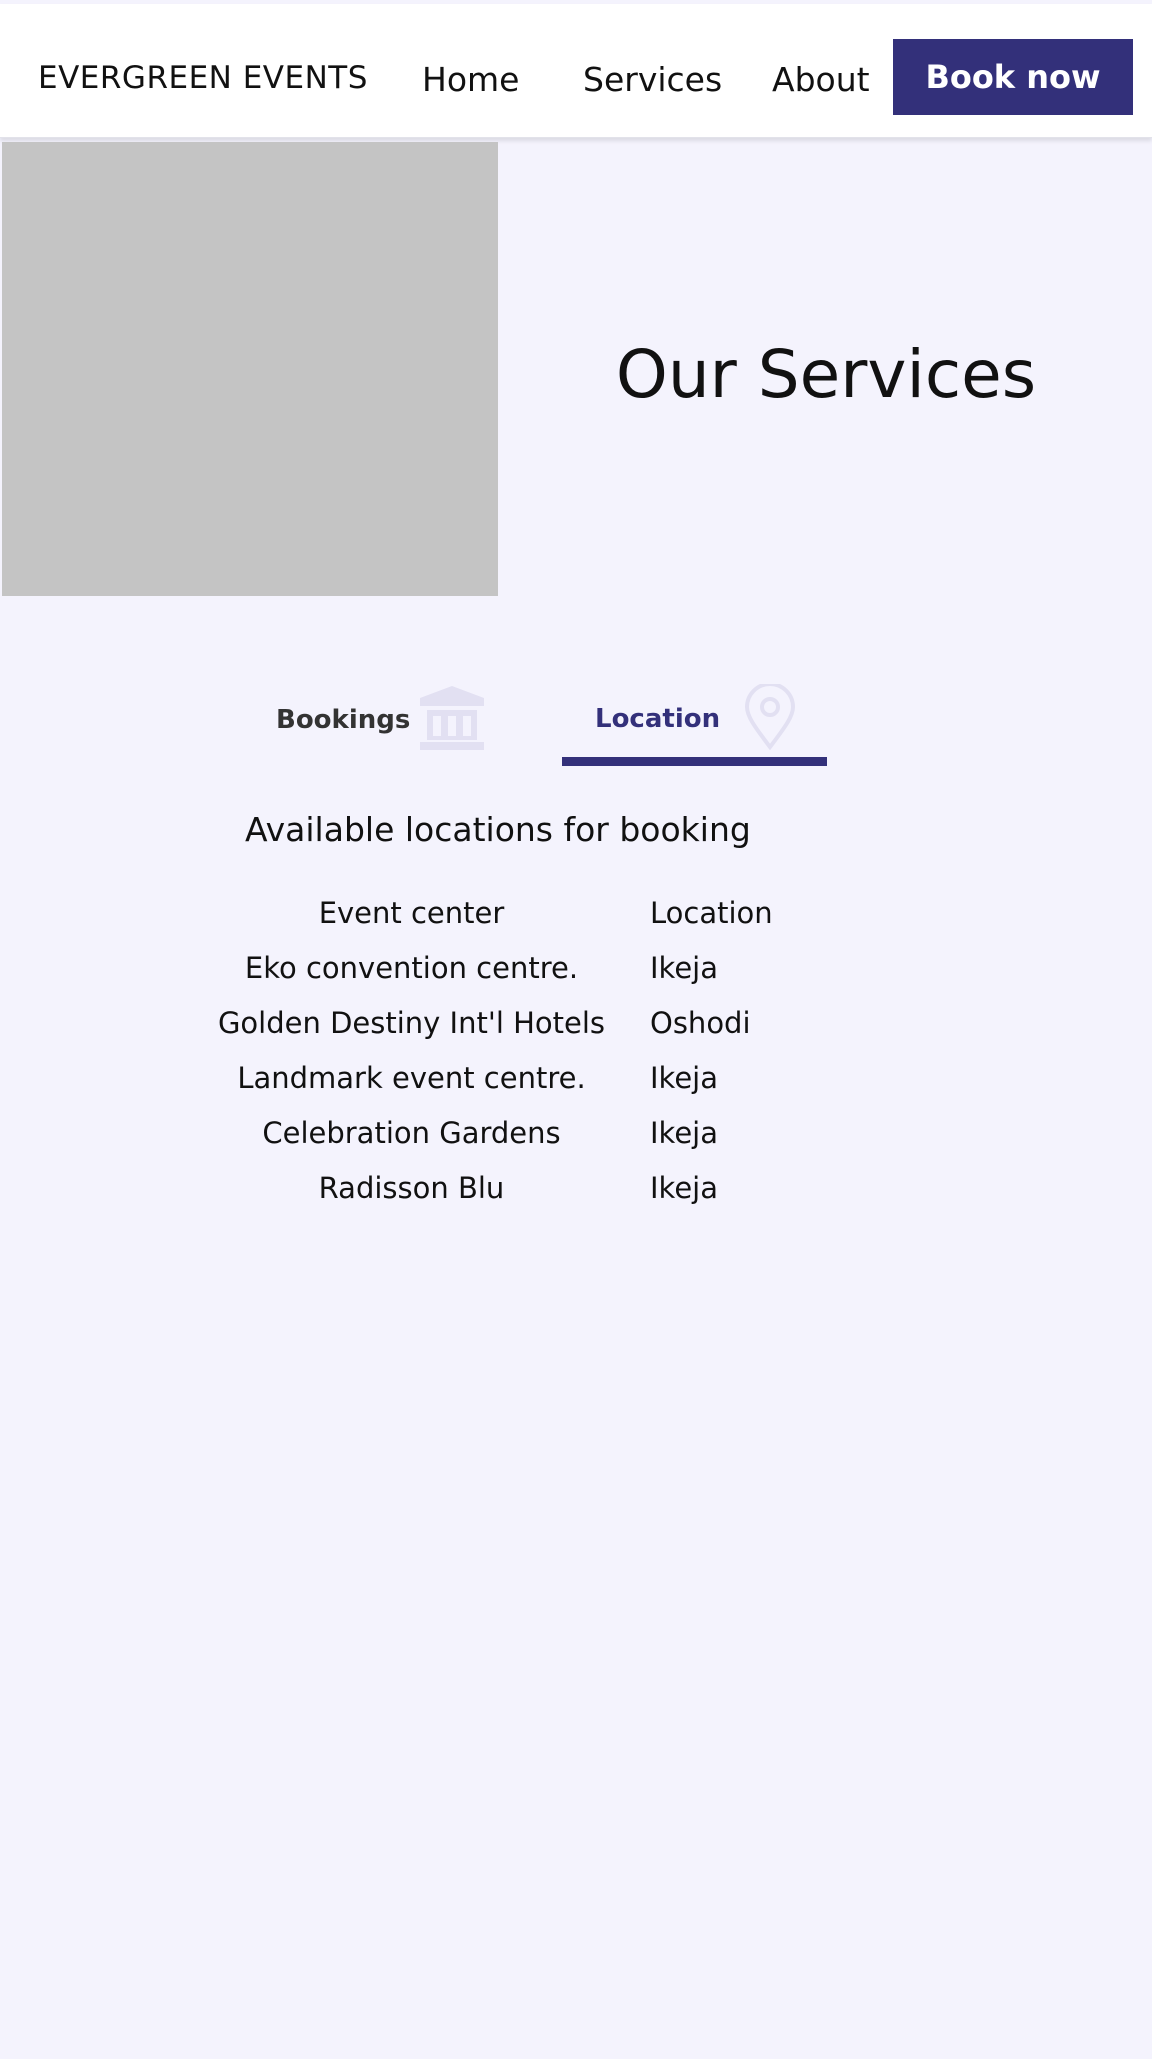 The height and width of the screenshot is (2059, 1152). What do you see at coordinates (550, 921) in the screenshot?
I see `table-header-row: Event center Location` at bounding box center [550, 921].